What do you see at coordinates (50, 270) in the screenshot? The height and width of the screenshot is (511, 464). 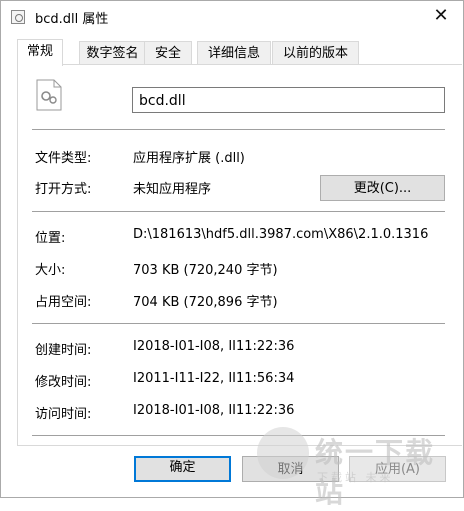 I see `size-label: 大小:` at bounding box center [50, 270].